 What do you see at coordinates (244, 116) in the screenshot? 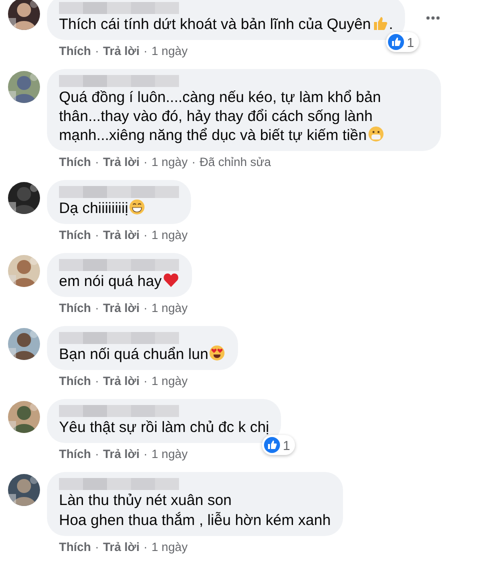
I see `comment-text: Quá đồng í luôn....càng nếu kéo, tự làm khổ bản thân...thay vào đó, hảy thay đổi cách sống lành mạnh...xiêng năng thể dục và biết tự kiếm tiền` at bounding box center [244, 116].